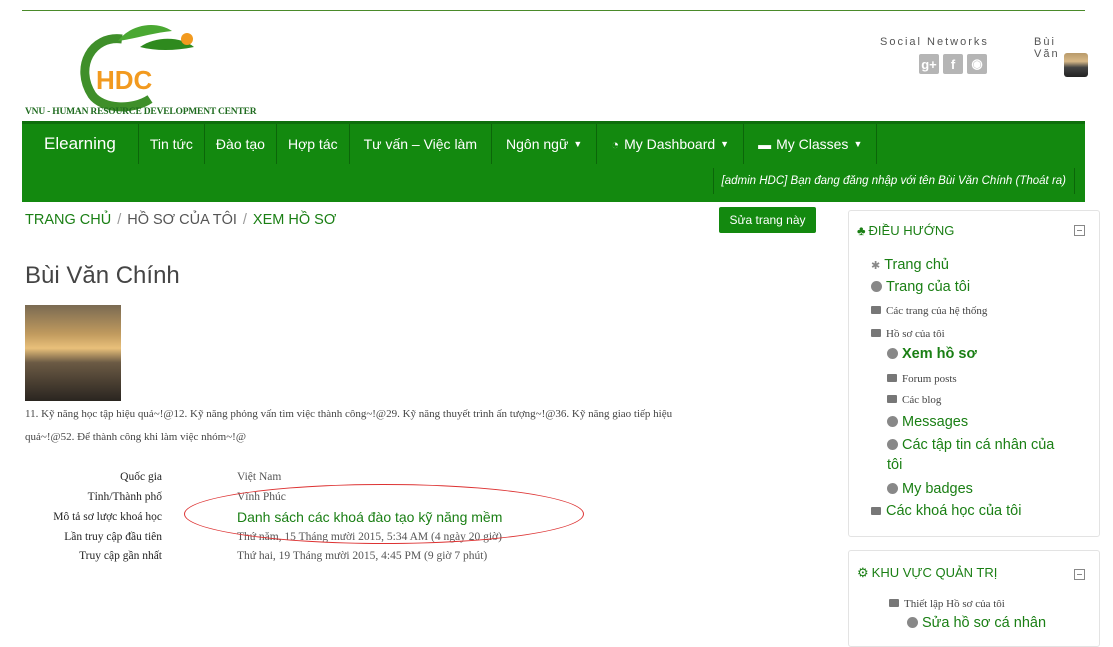 The height and width of the screenshot is (647, 1113). I want to click on nav-tree-my-page: Trang của tôi, so click(920, 287).